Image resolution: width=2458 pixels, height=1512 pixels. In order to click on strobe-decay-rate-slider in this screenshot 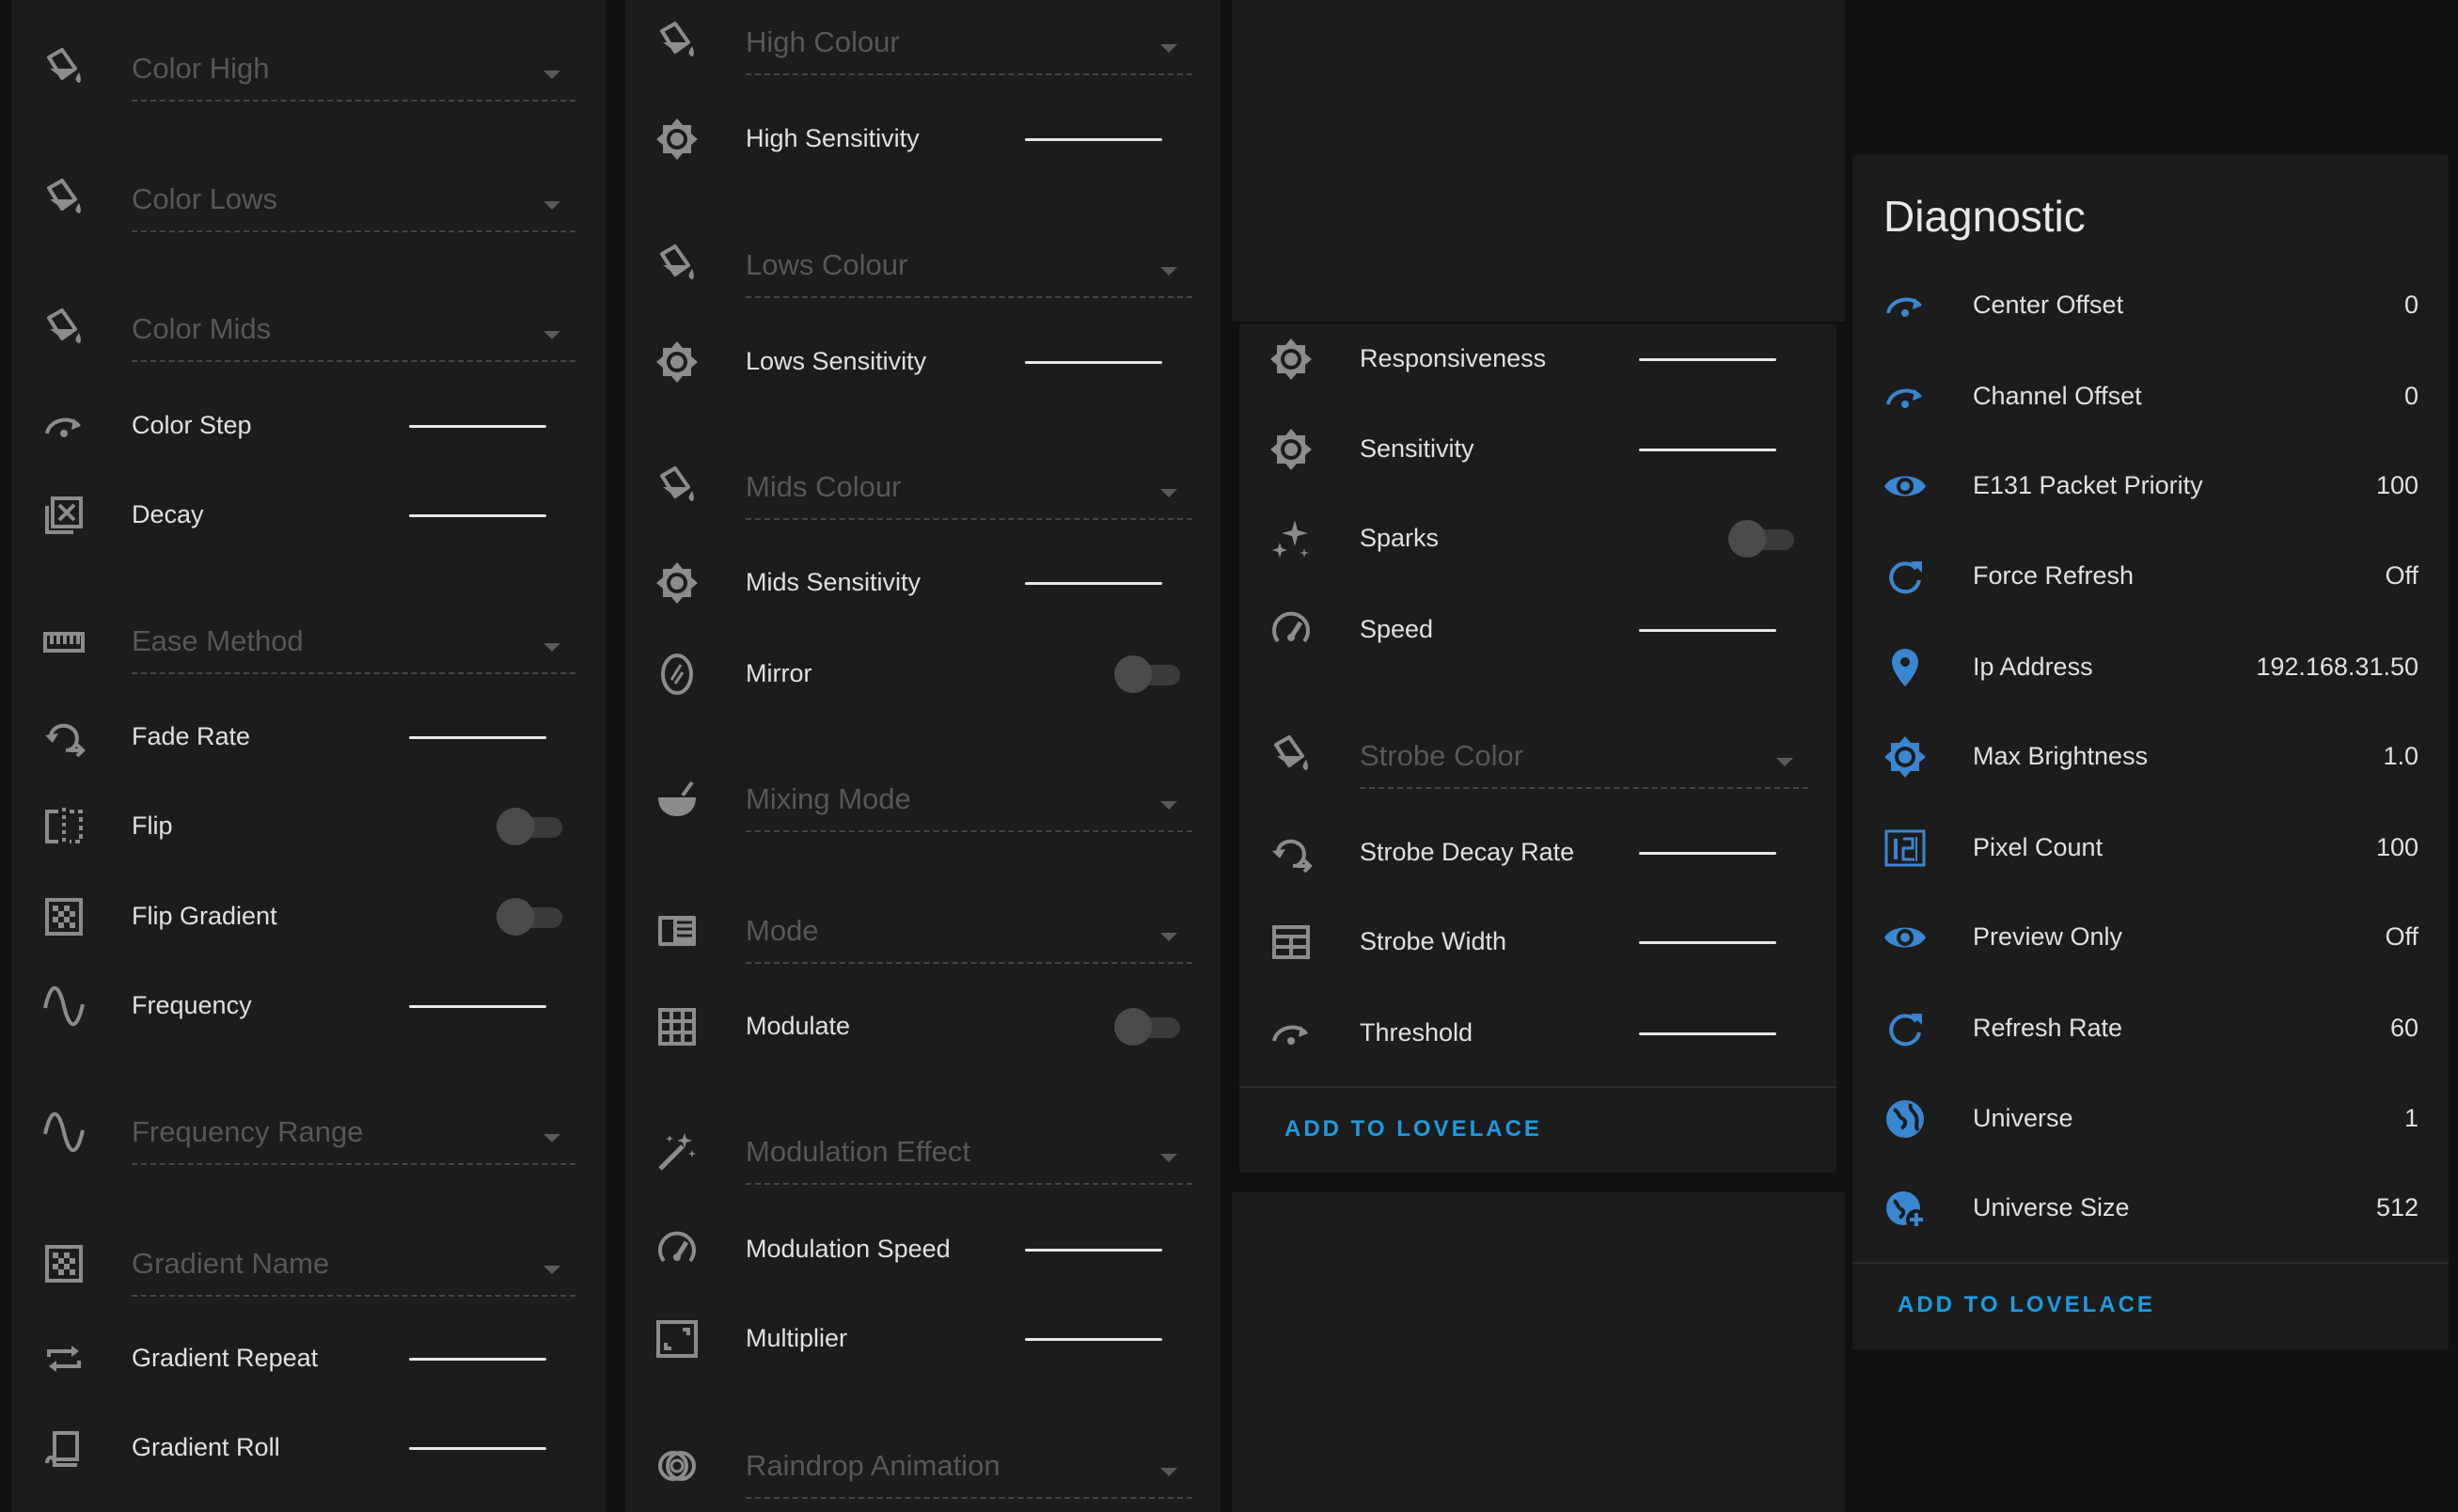, I will do `click(1707, 853)`.